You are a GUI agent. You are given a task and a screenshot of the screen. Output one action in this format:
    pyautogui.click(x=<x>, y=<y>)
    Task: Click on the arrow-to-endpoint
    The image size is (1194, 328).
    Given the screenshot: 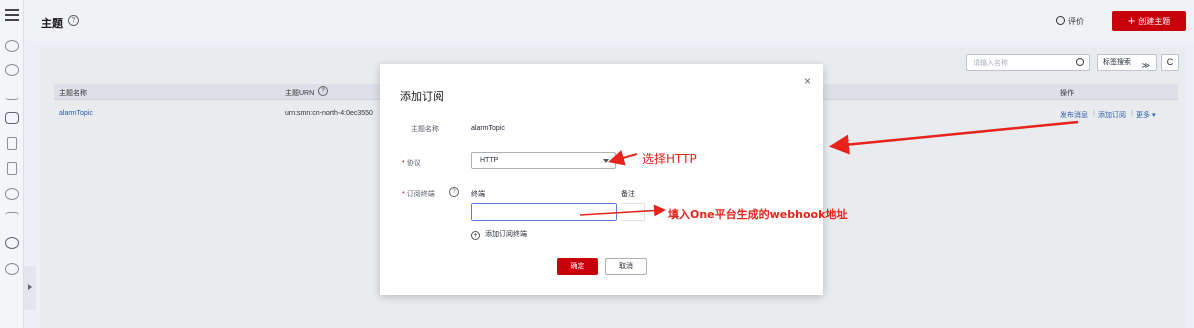 What is the action you would take?
    pyautogui.click(x=622, y=210)
    